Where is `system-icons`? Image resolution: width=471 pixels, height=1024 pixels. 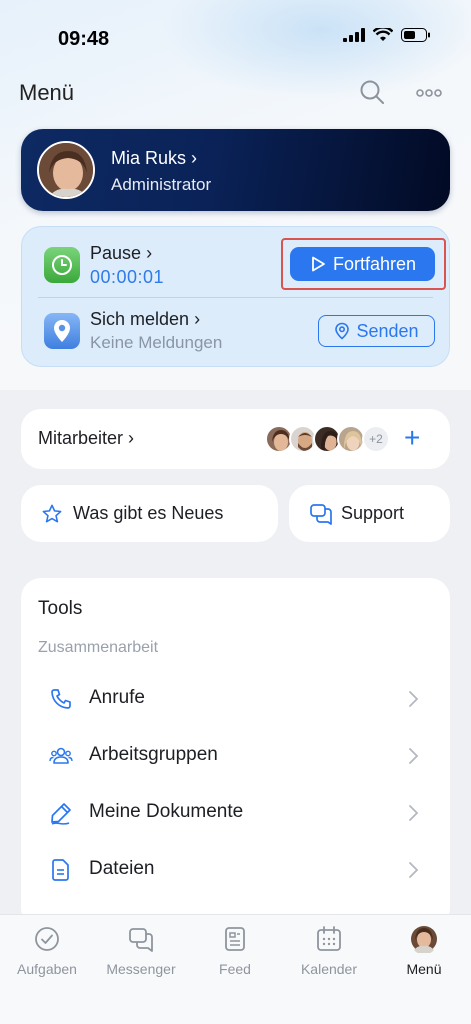 system-icons is located at coordinates (387, 35).